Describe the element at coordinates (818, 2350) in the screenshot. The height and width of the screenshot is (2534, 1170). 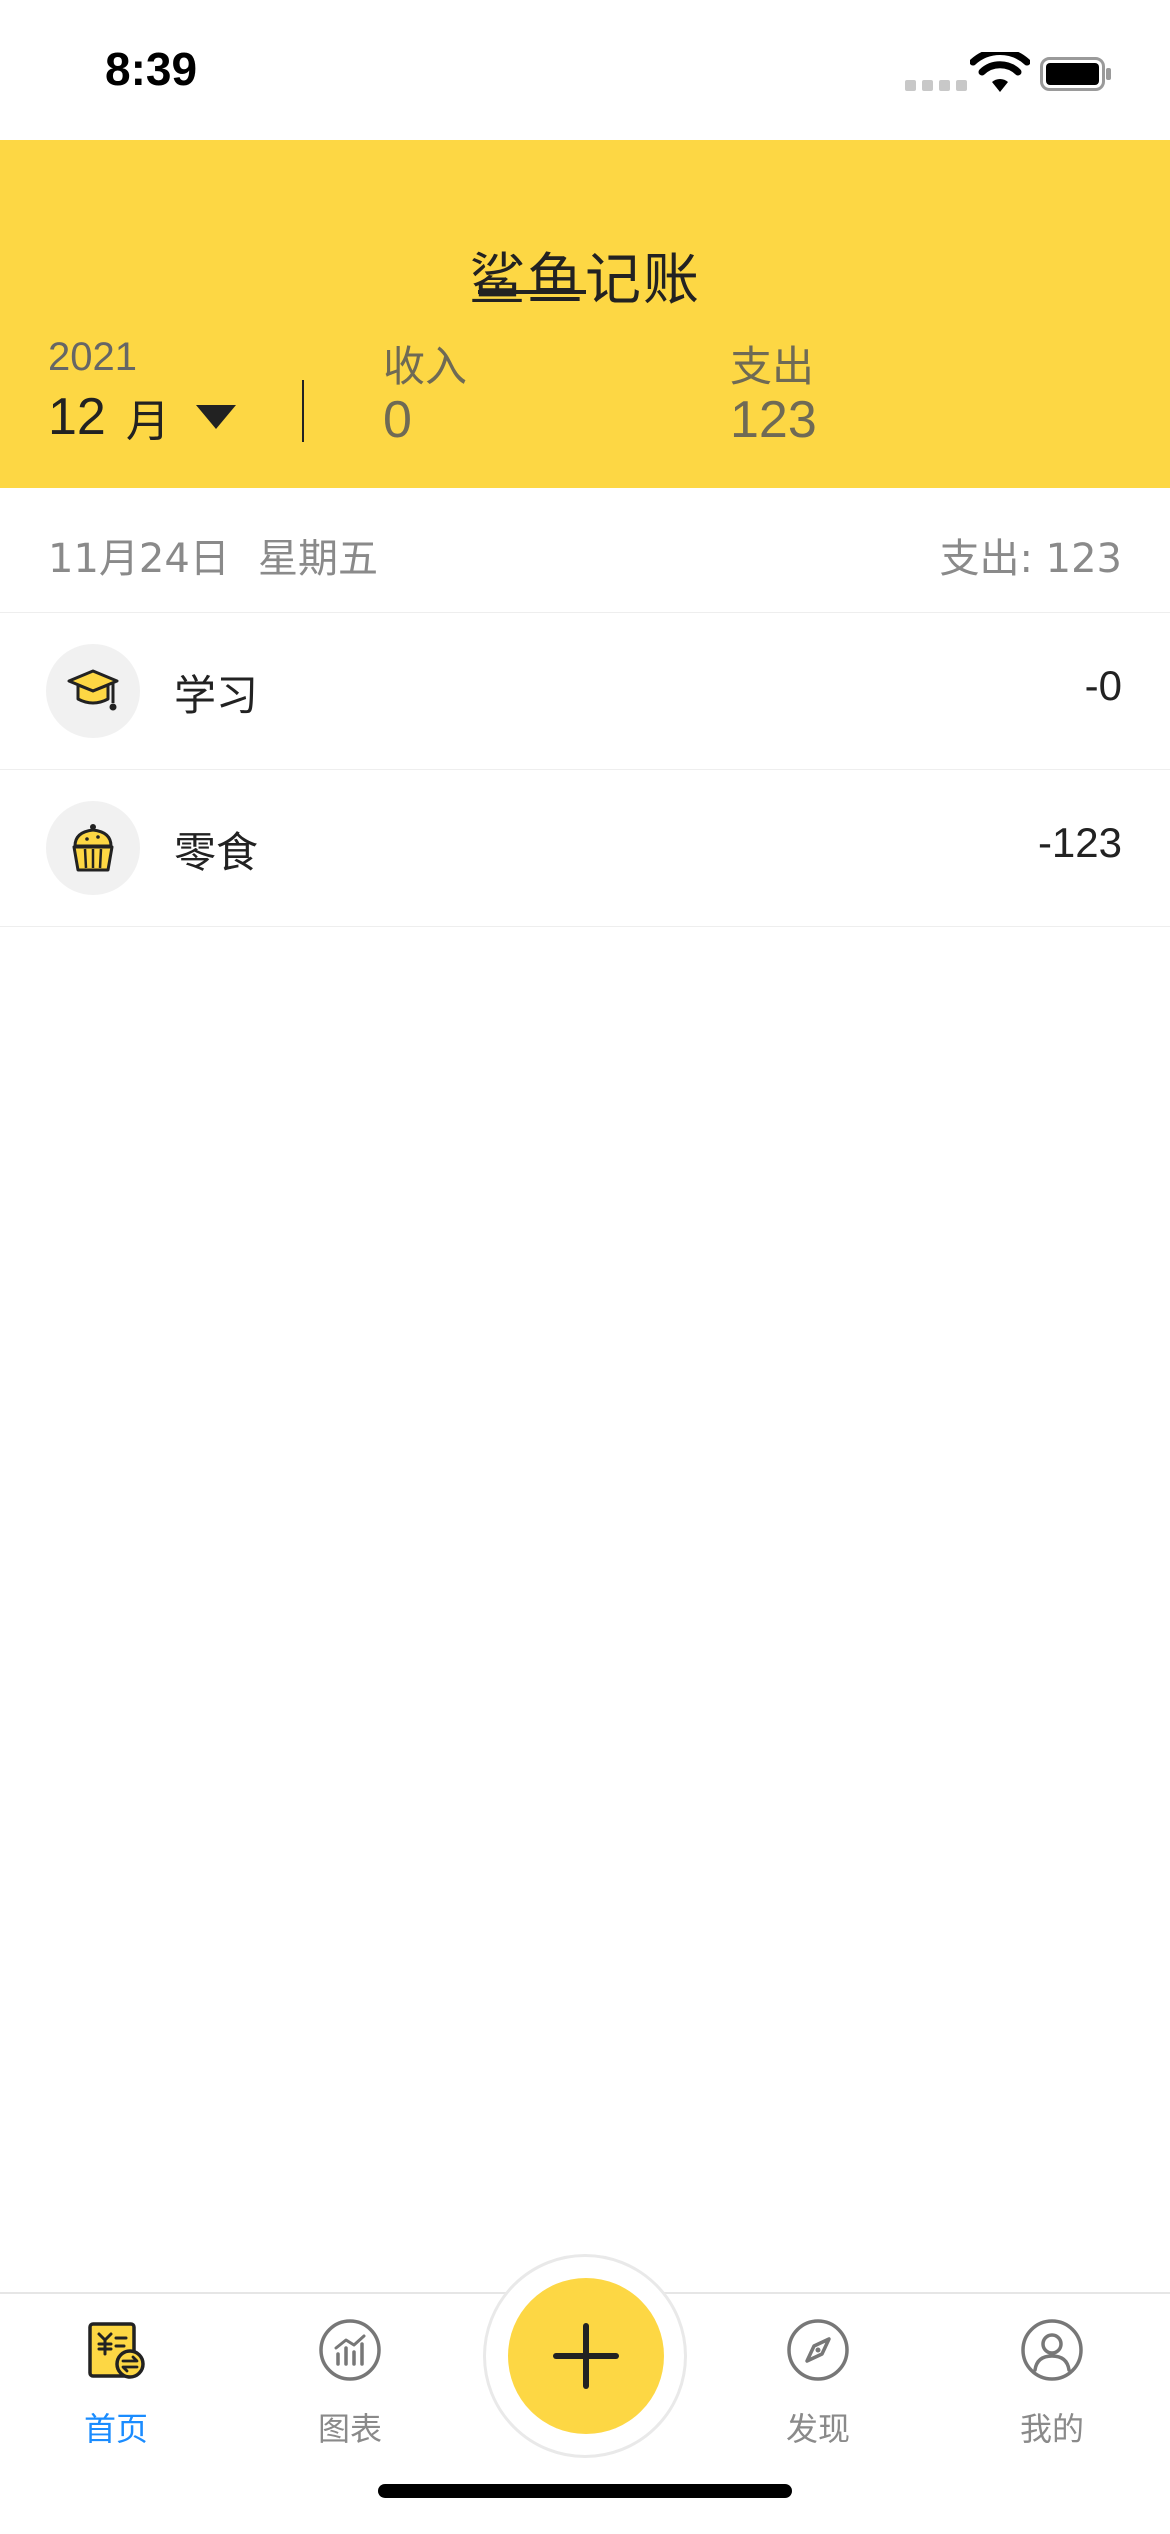
I see `compass-icon` at that location.